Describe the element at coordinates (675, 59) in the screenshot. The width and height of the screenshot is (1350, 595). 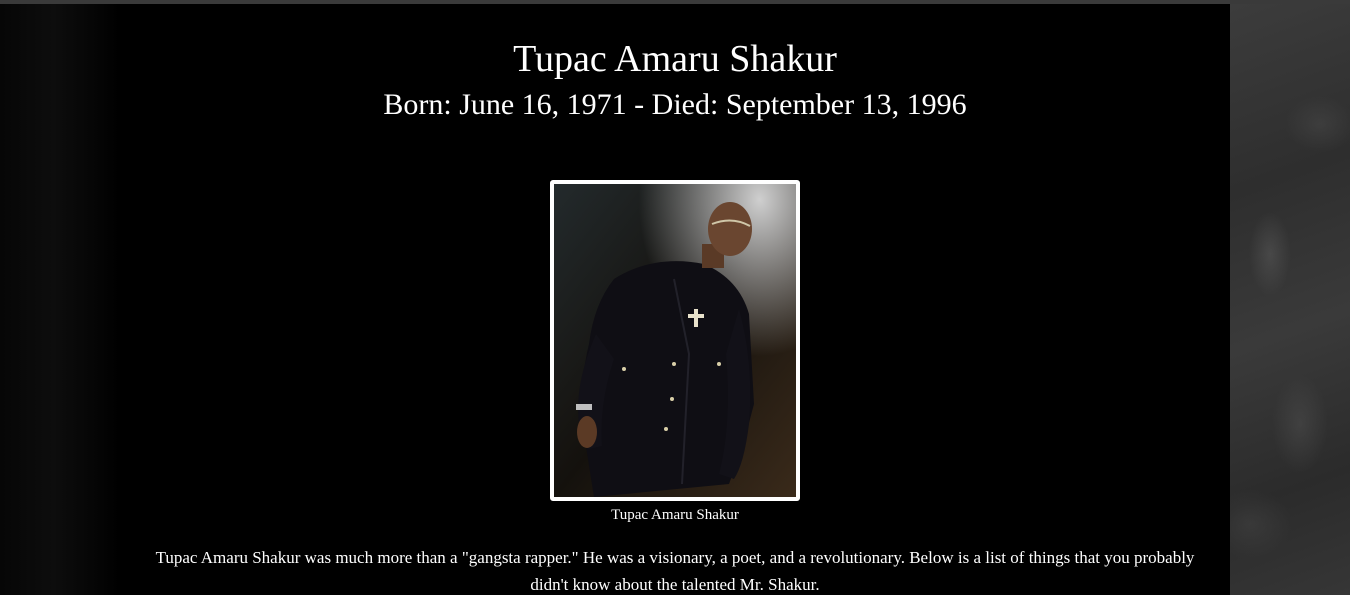
I see `page-title: Tupac Amaru Shakur` at that location.